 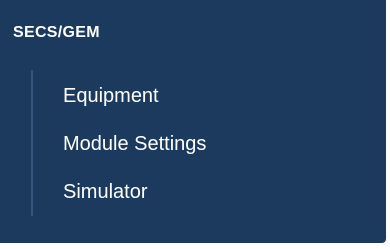 What do you see at coordinates (56, 32) in the screenshot?
I see `section-title: SECS/GEM` at bounding box center [56, 32].